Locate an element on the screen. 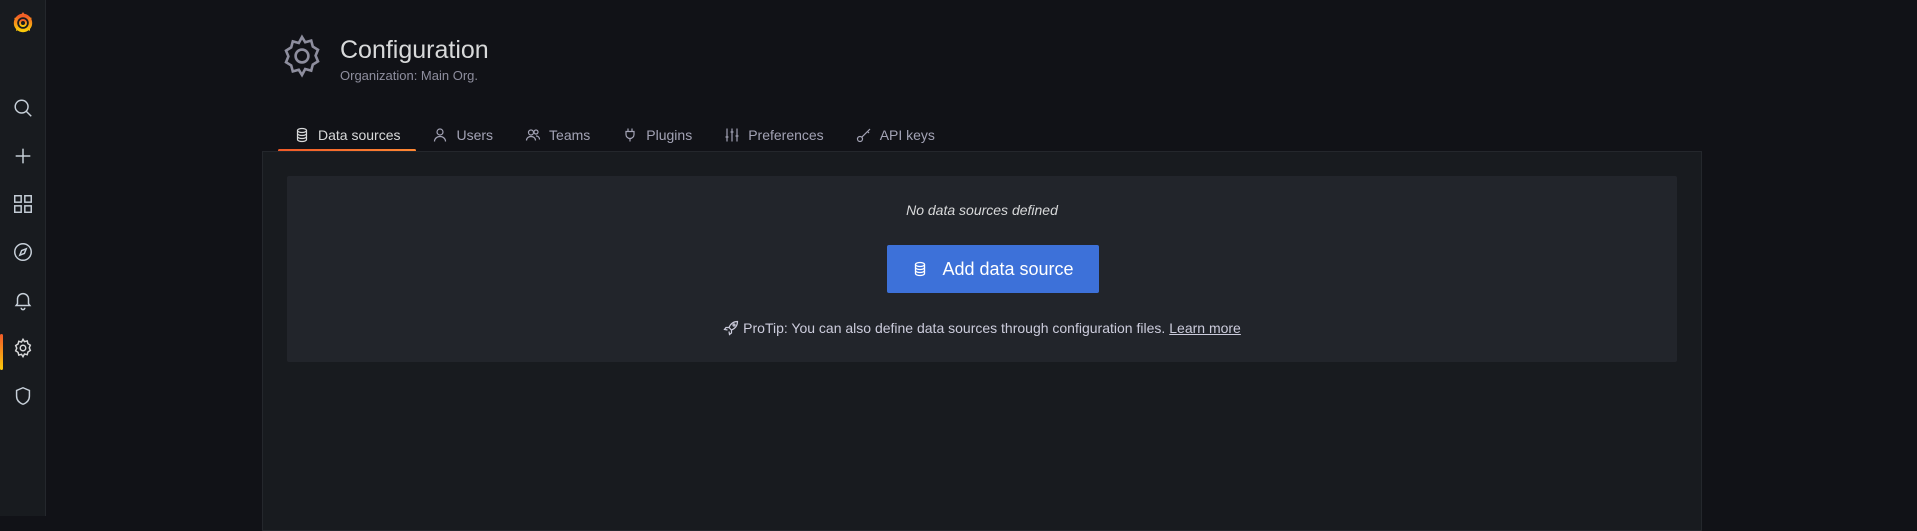 Image resolution: width=1917 pixels, height=531 pixels. tab-users: Users is located at coordinates (462, 135).